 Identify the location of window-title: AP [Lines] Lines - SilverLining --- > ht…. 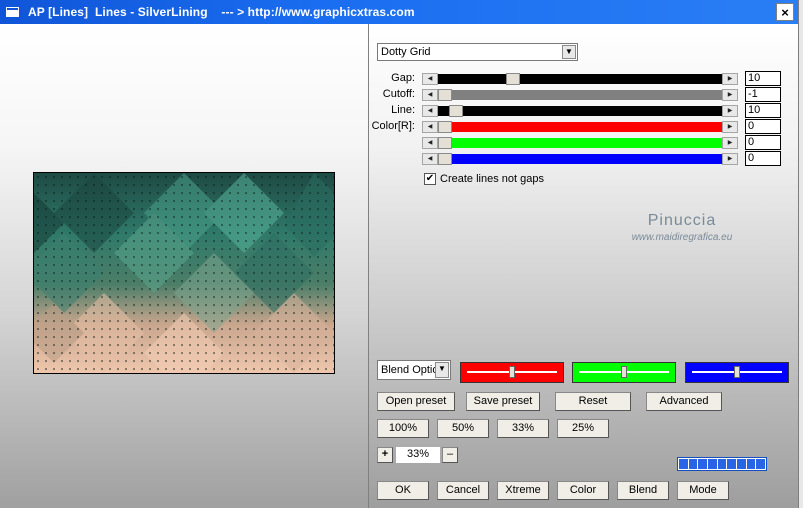
(221, 12).